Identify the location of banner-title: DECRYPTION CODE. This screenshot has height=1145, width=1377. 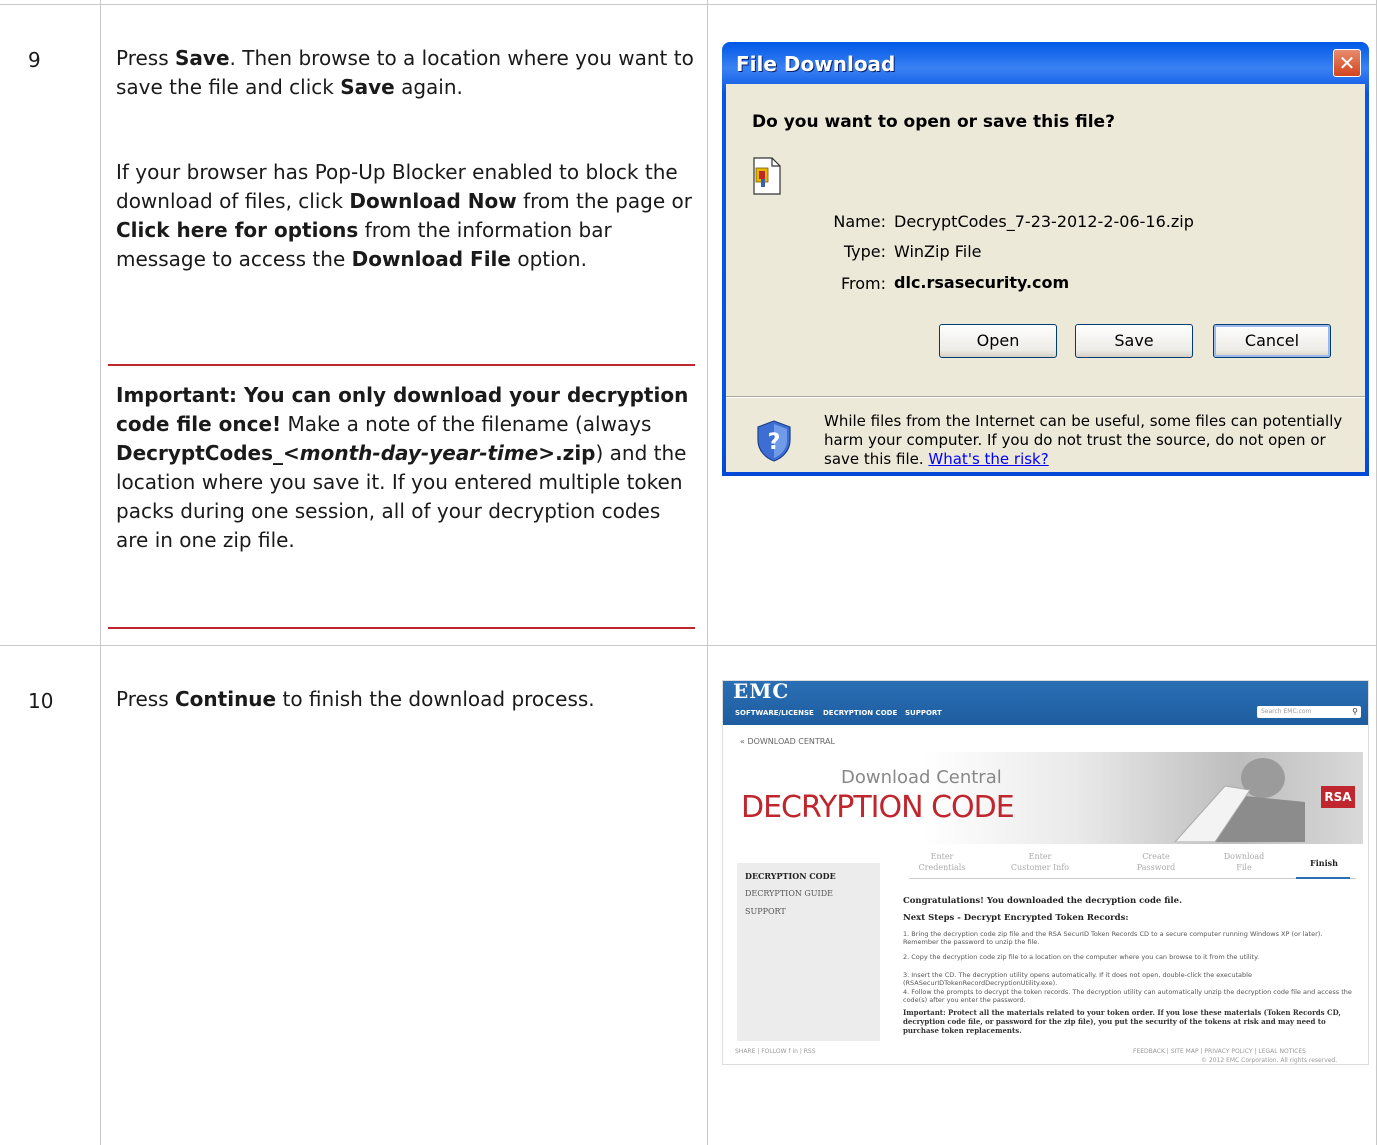
(878, 807).